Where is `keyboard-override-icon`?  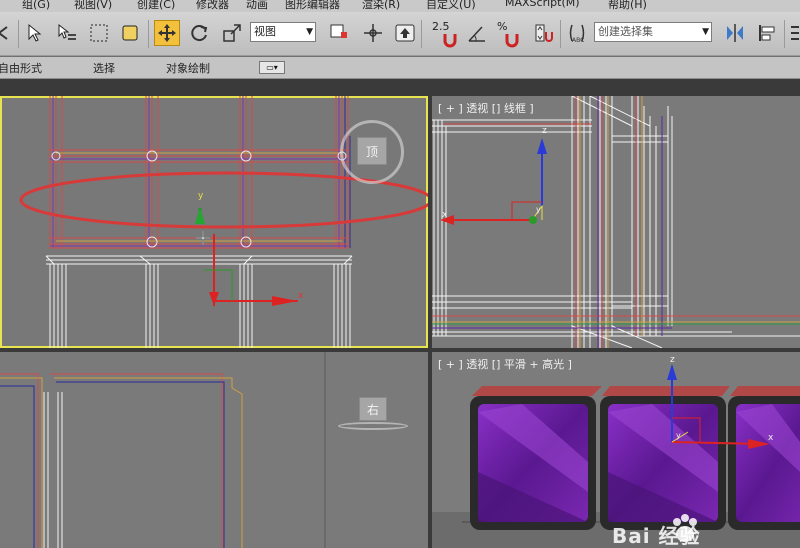
keyboard-override-icon is located at coordinates (405, 33).